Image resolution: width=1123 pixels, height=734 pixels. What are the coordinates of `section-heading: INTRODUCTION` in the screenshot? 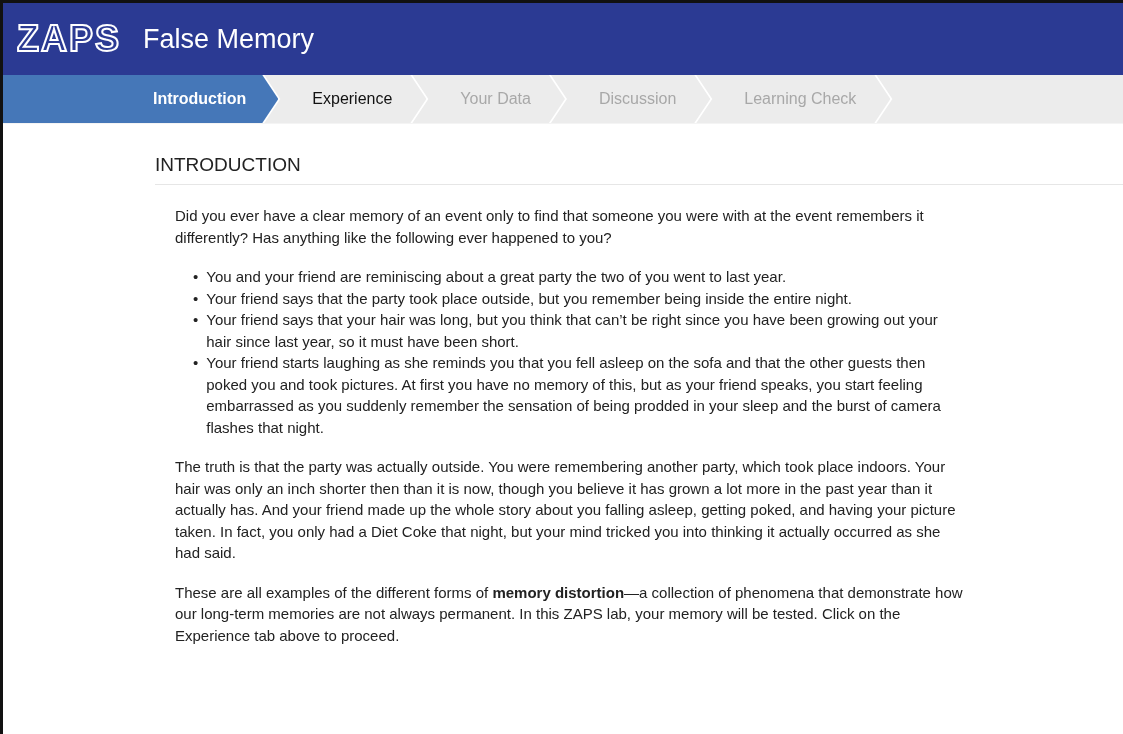 It's located at (639, 169).